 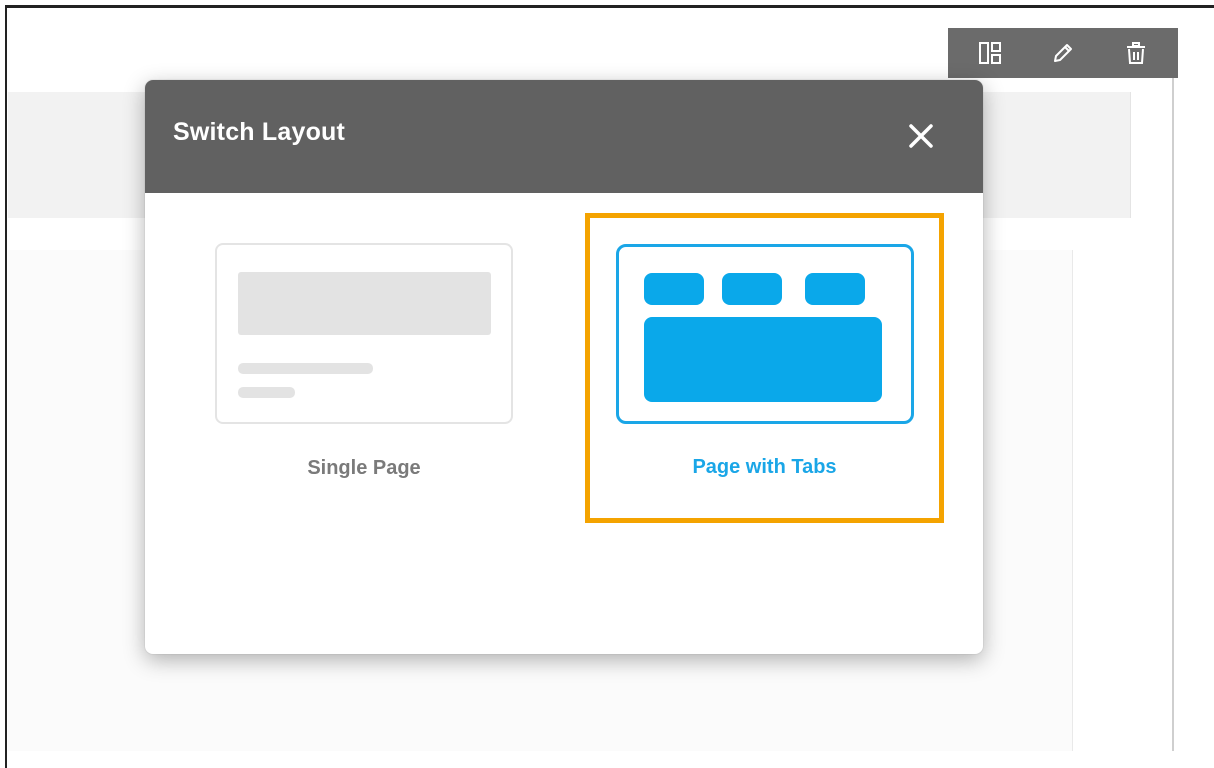 I want to click on thumbnail-content-block, so click(x=364, y=303).